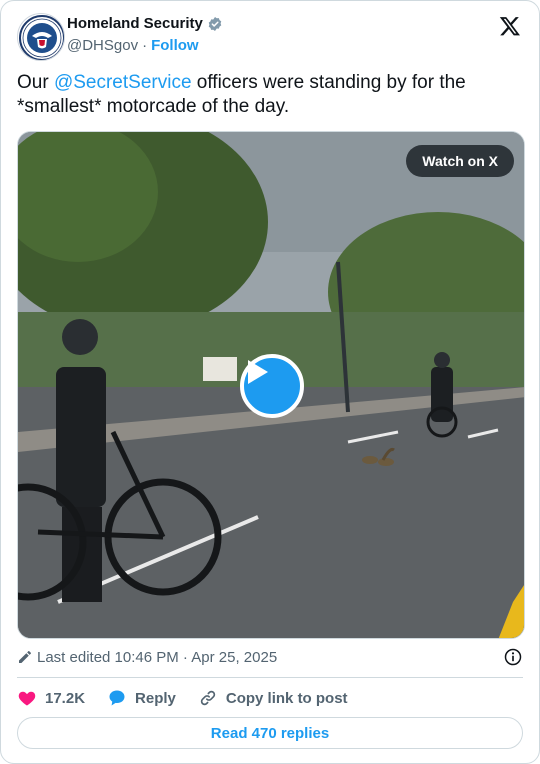 This screenshot has height=764, width=540. I want to click on link-icon, so click(208, 698).